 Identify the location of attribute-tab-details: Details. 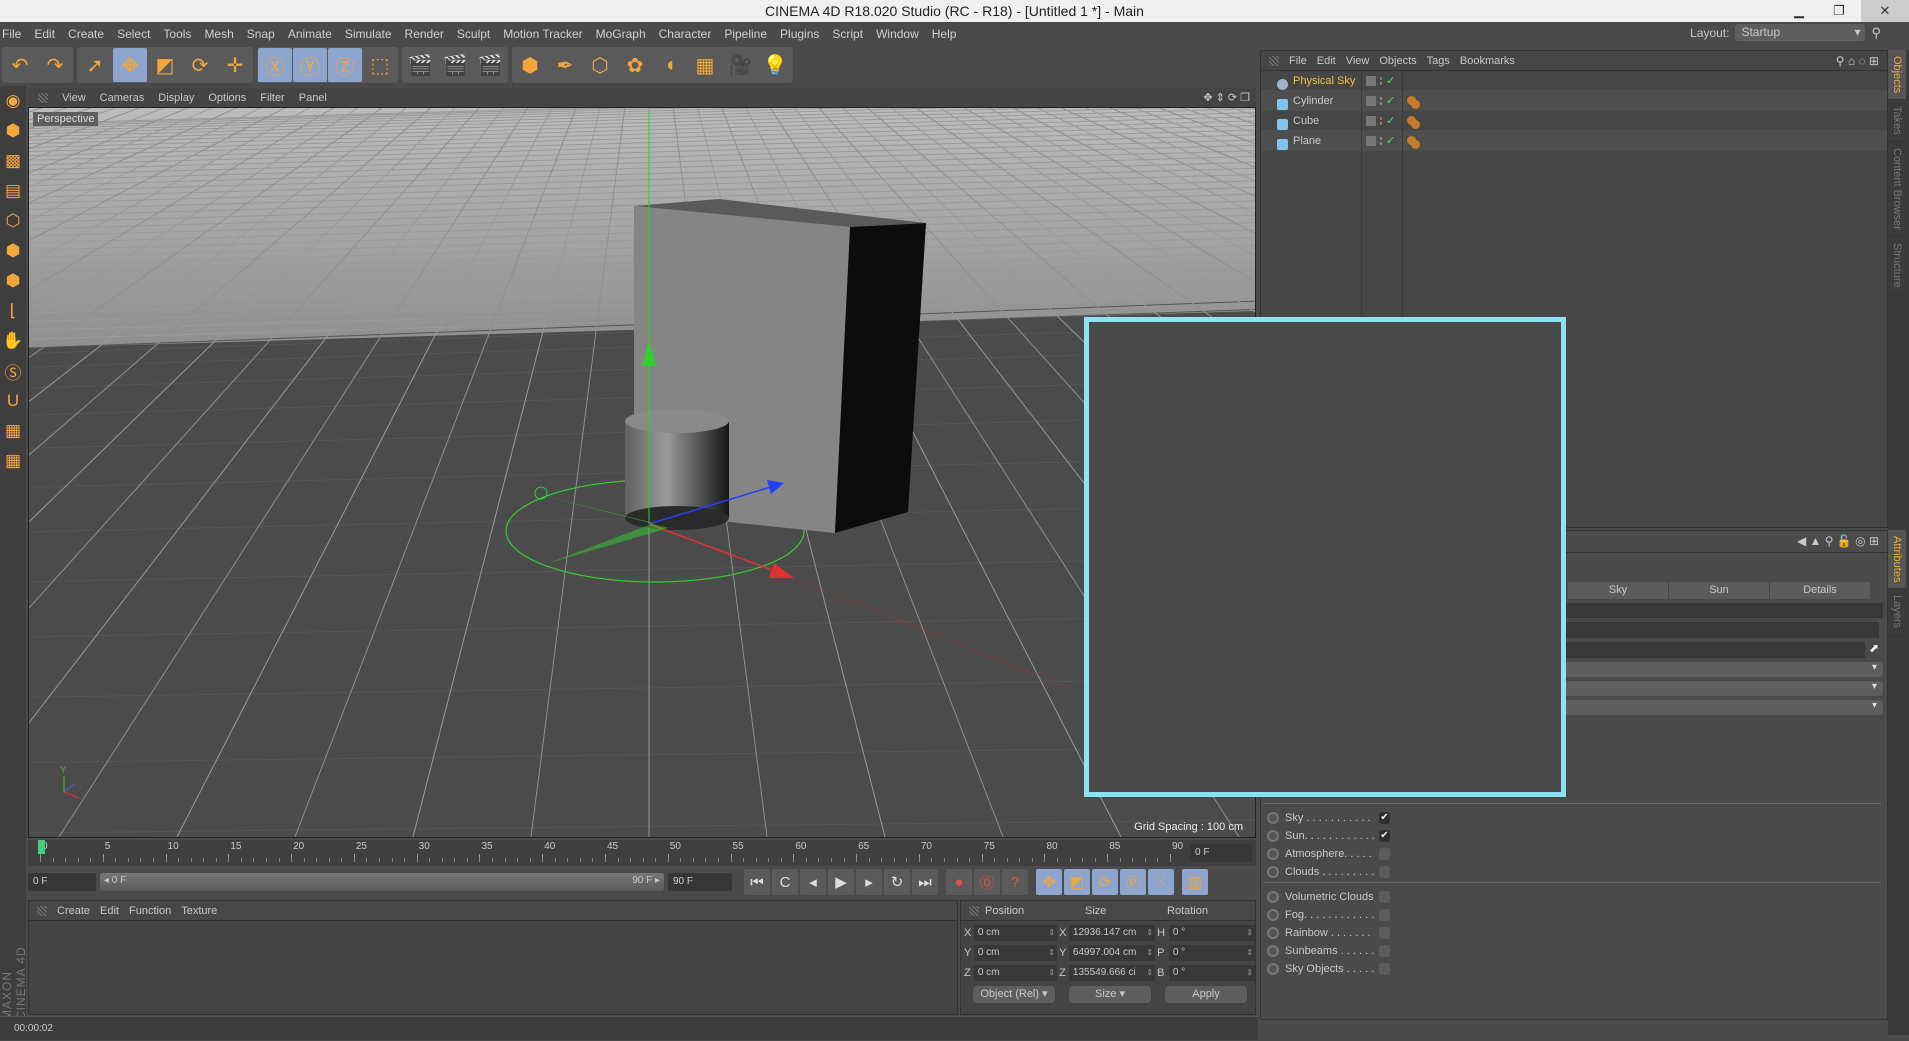
(1820, 590).